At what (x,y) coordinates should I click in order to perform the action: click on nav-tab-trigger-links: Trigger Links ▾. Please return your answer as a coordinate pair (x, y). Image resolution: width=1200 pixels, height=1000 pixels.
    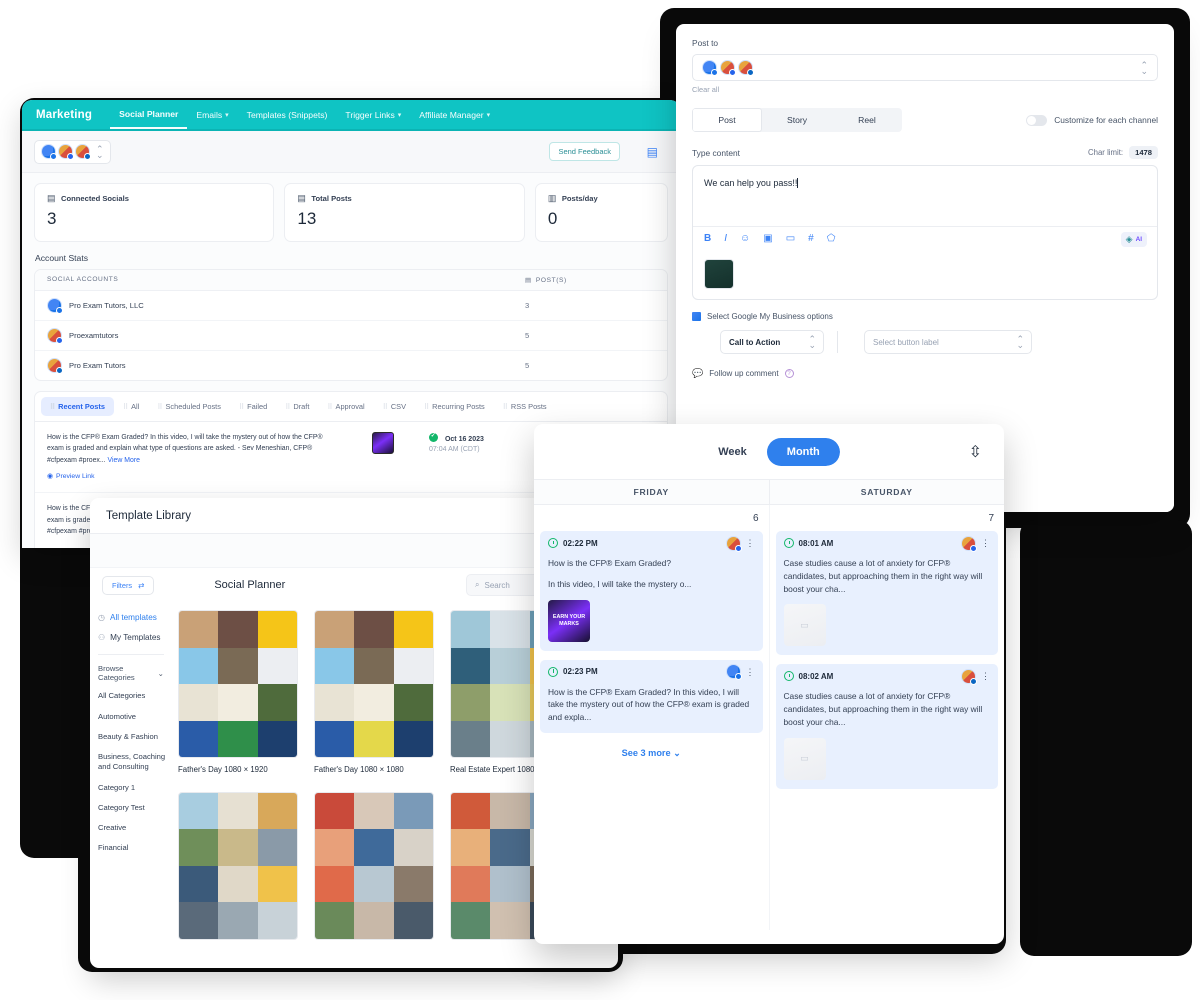
    Looking at the image, I should click on (373, 114).